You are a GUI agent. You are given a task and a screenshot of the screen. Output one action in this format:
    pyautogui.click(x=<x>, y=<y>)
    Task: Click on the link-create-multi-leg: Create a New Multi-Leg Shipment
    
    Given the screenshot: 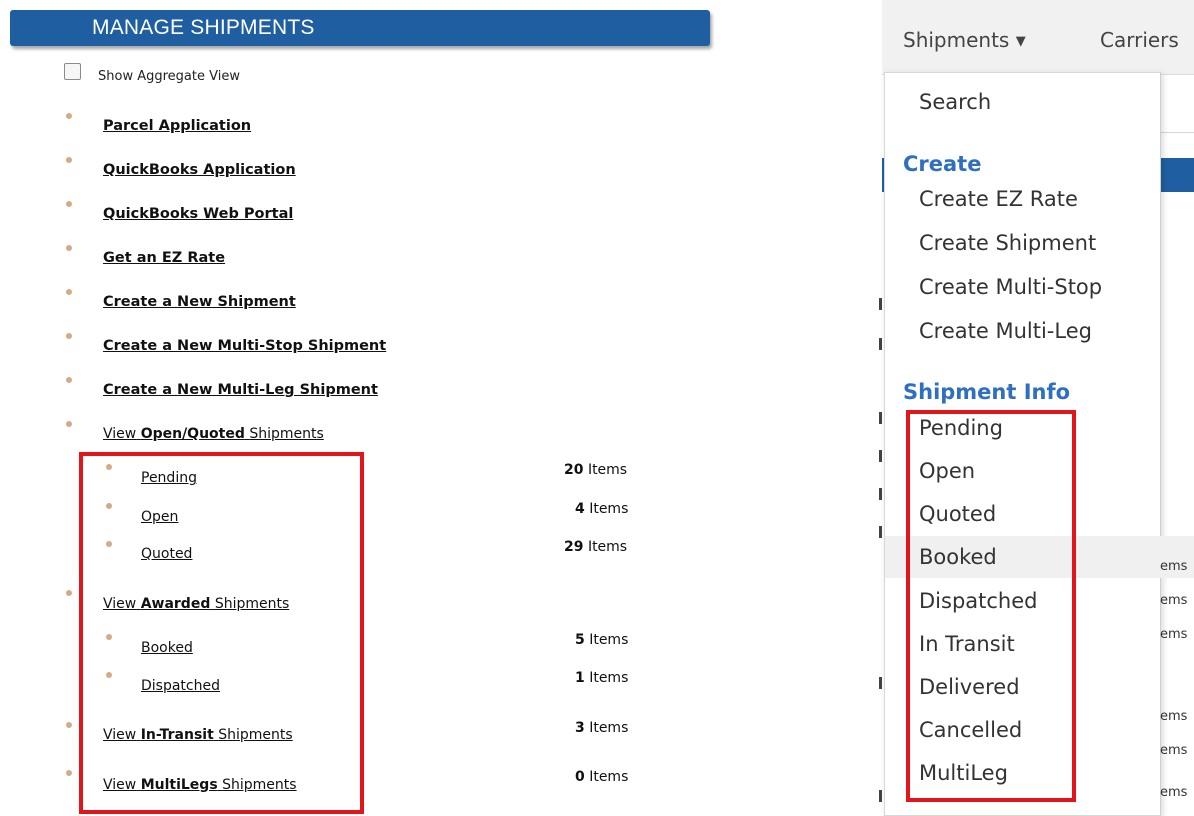 What is the action you would take?
    pyautogui.click(x=240, y=390)
    